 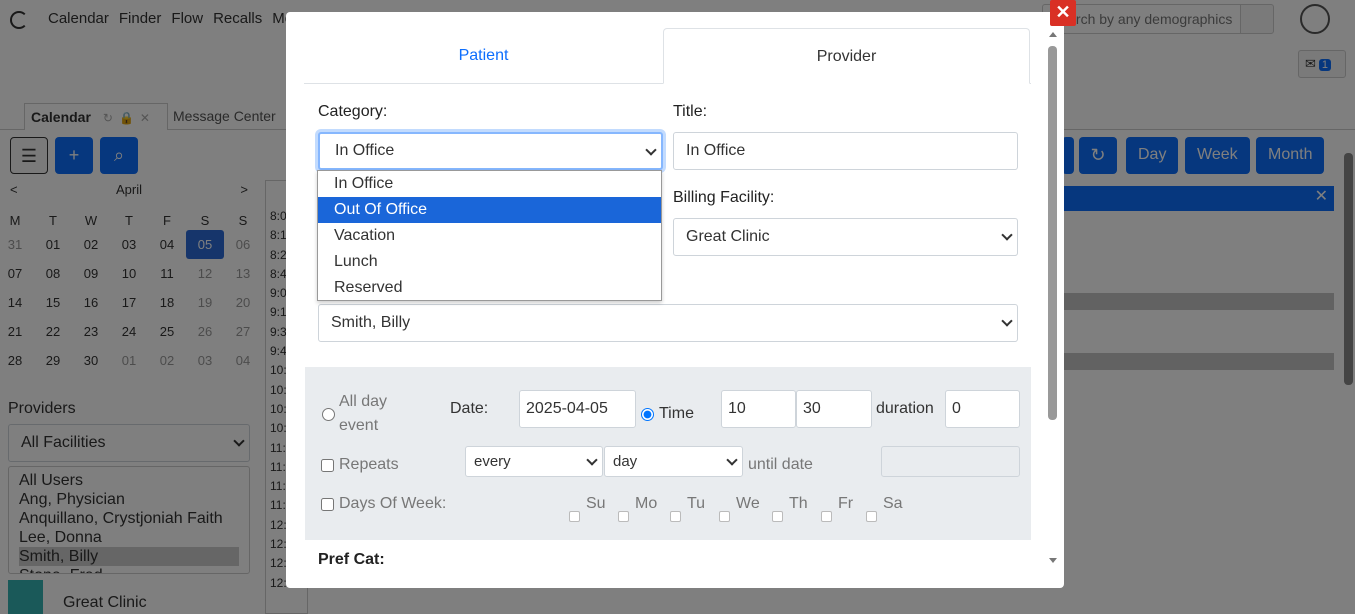 What do you see at coordinates (676, 413) in the screenshot?
I see `time-label: Time` at bounding box center [676, 413].